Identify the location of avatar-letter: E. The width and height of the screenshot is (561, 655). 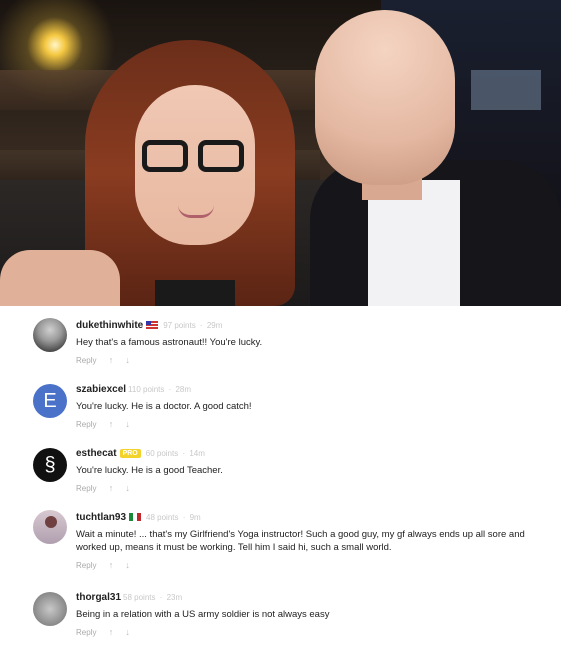
(50, 401).